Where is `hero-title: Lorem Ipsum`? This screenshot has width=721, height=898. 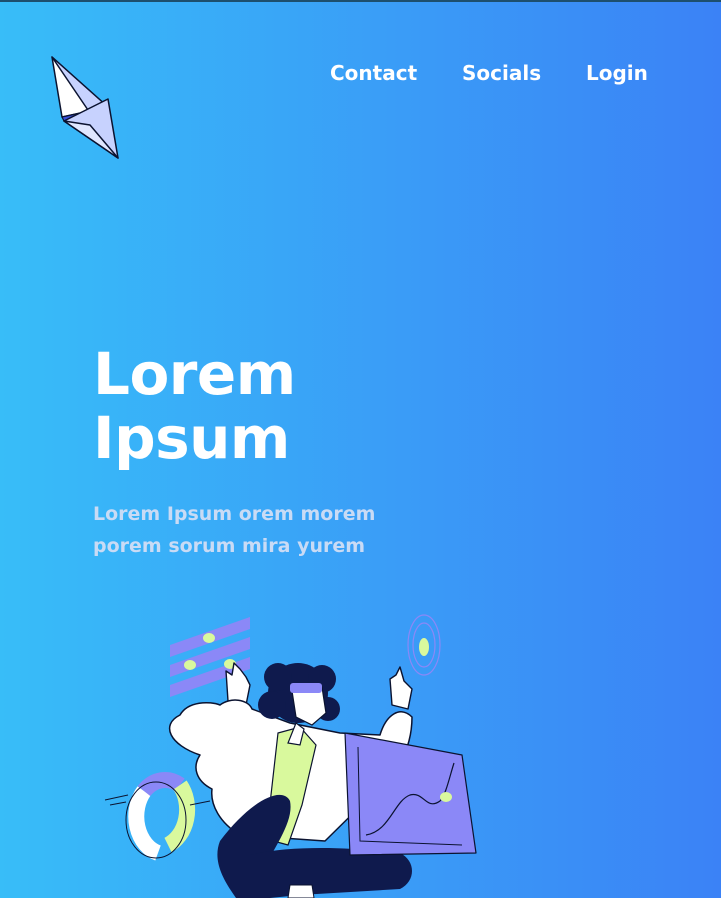 hero-title: Lorem Ipsum is located at coordinates (253, 406).